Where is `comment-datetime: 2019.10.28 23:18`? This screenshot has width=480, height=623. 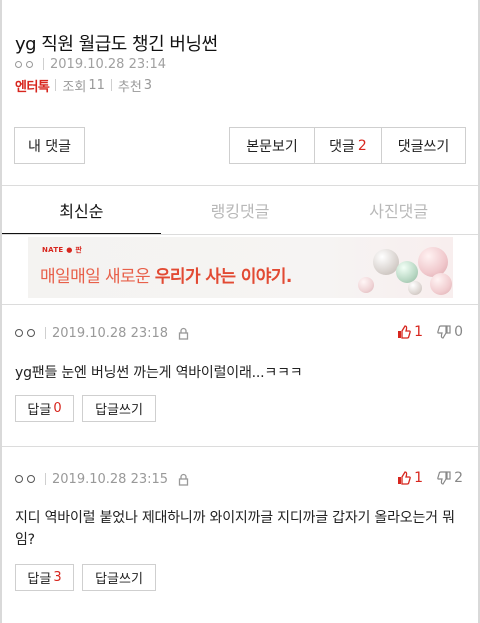
comment-datetime: 2019.10.28 23:18 is located at coordinates (110, 333).